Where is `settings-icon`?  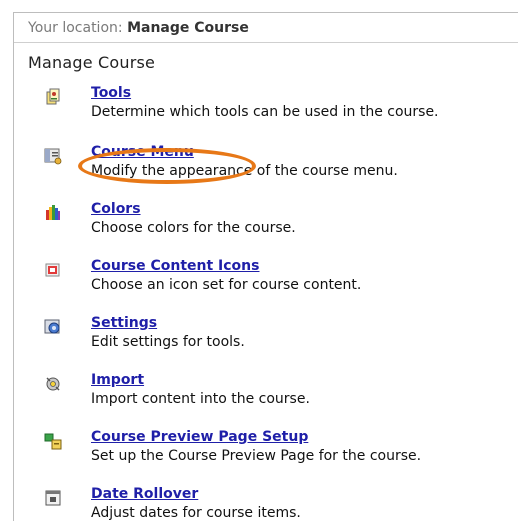
settings-icon is located at coordinates (52, 326).